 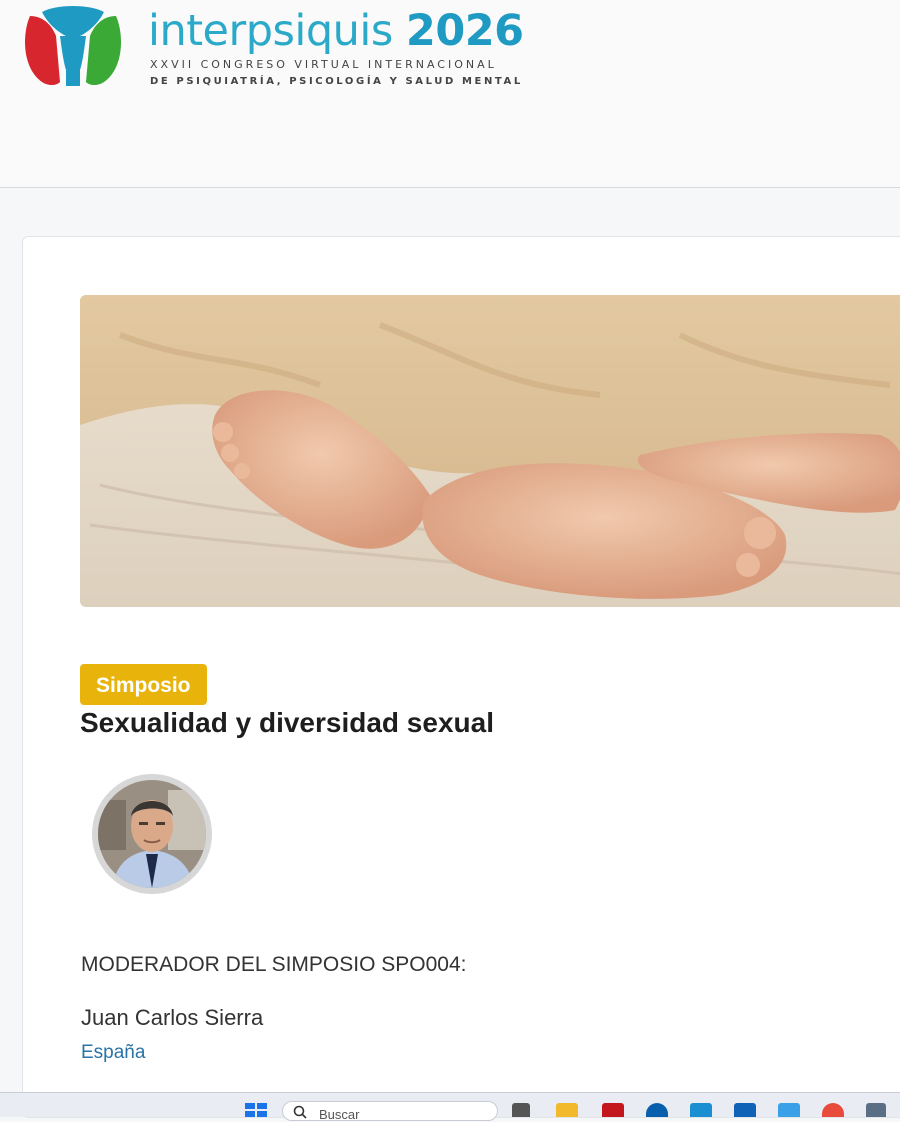 What do you see at coordinates (567, 1110) in the screenshot?
I see `file-explorer-icon` at bounding box center [567, 1110].